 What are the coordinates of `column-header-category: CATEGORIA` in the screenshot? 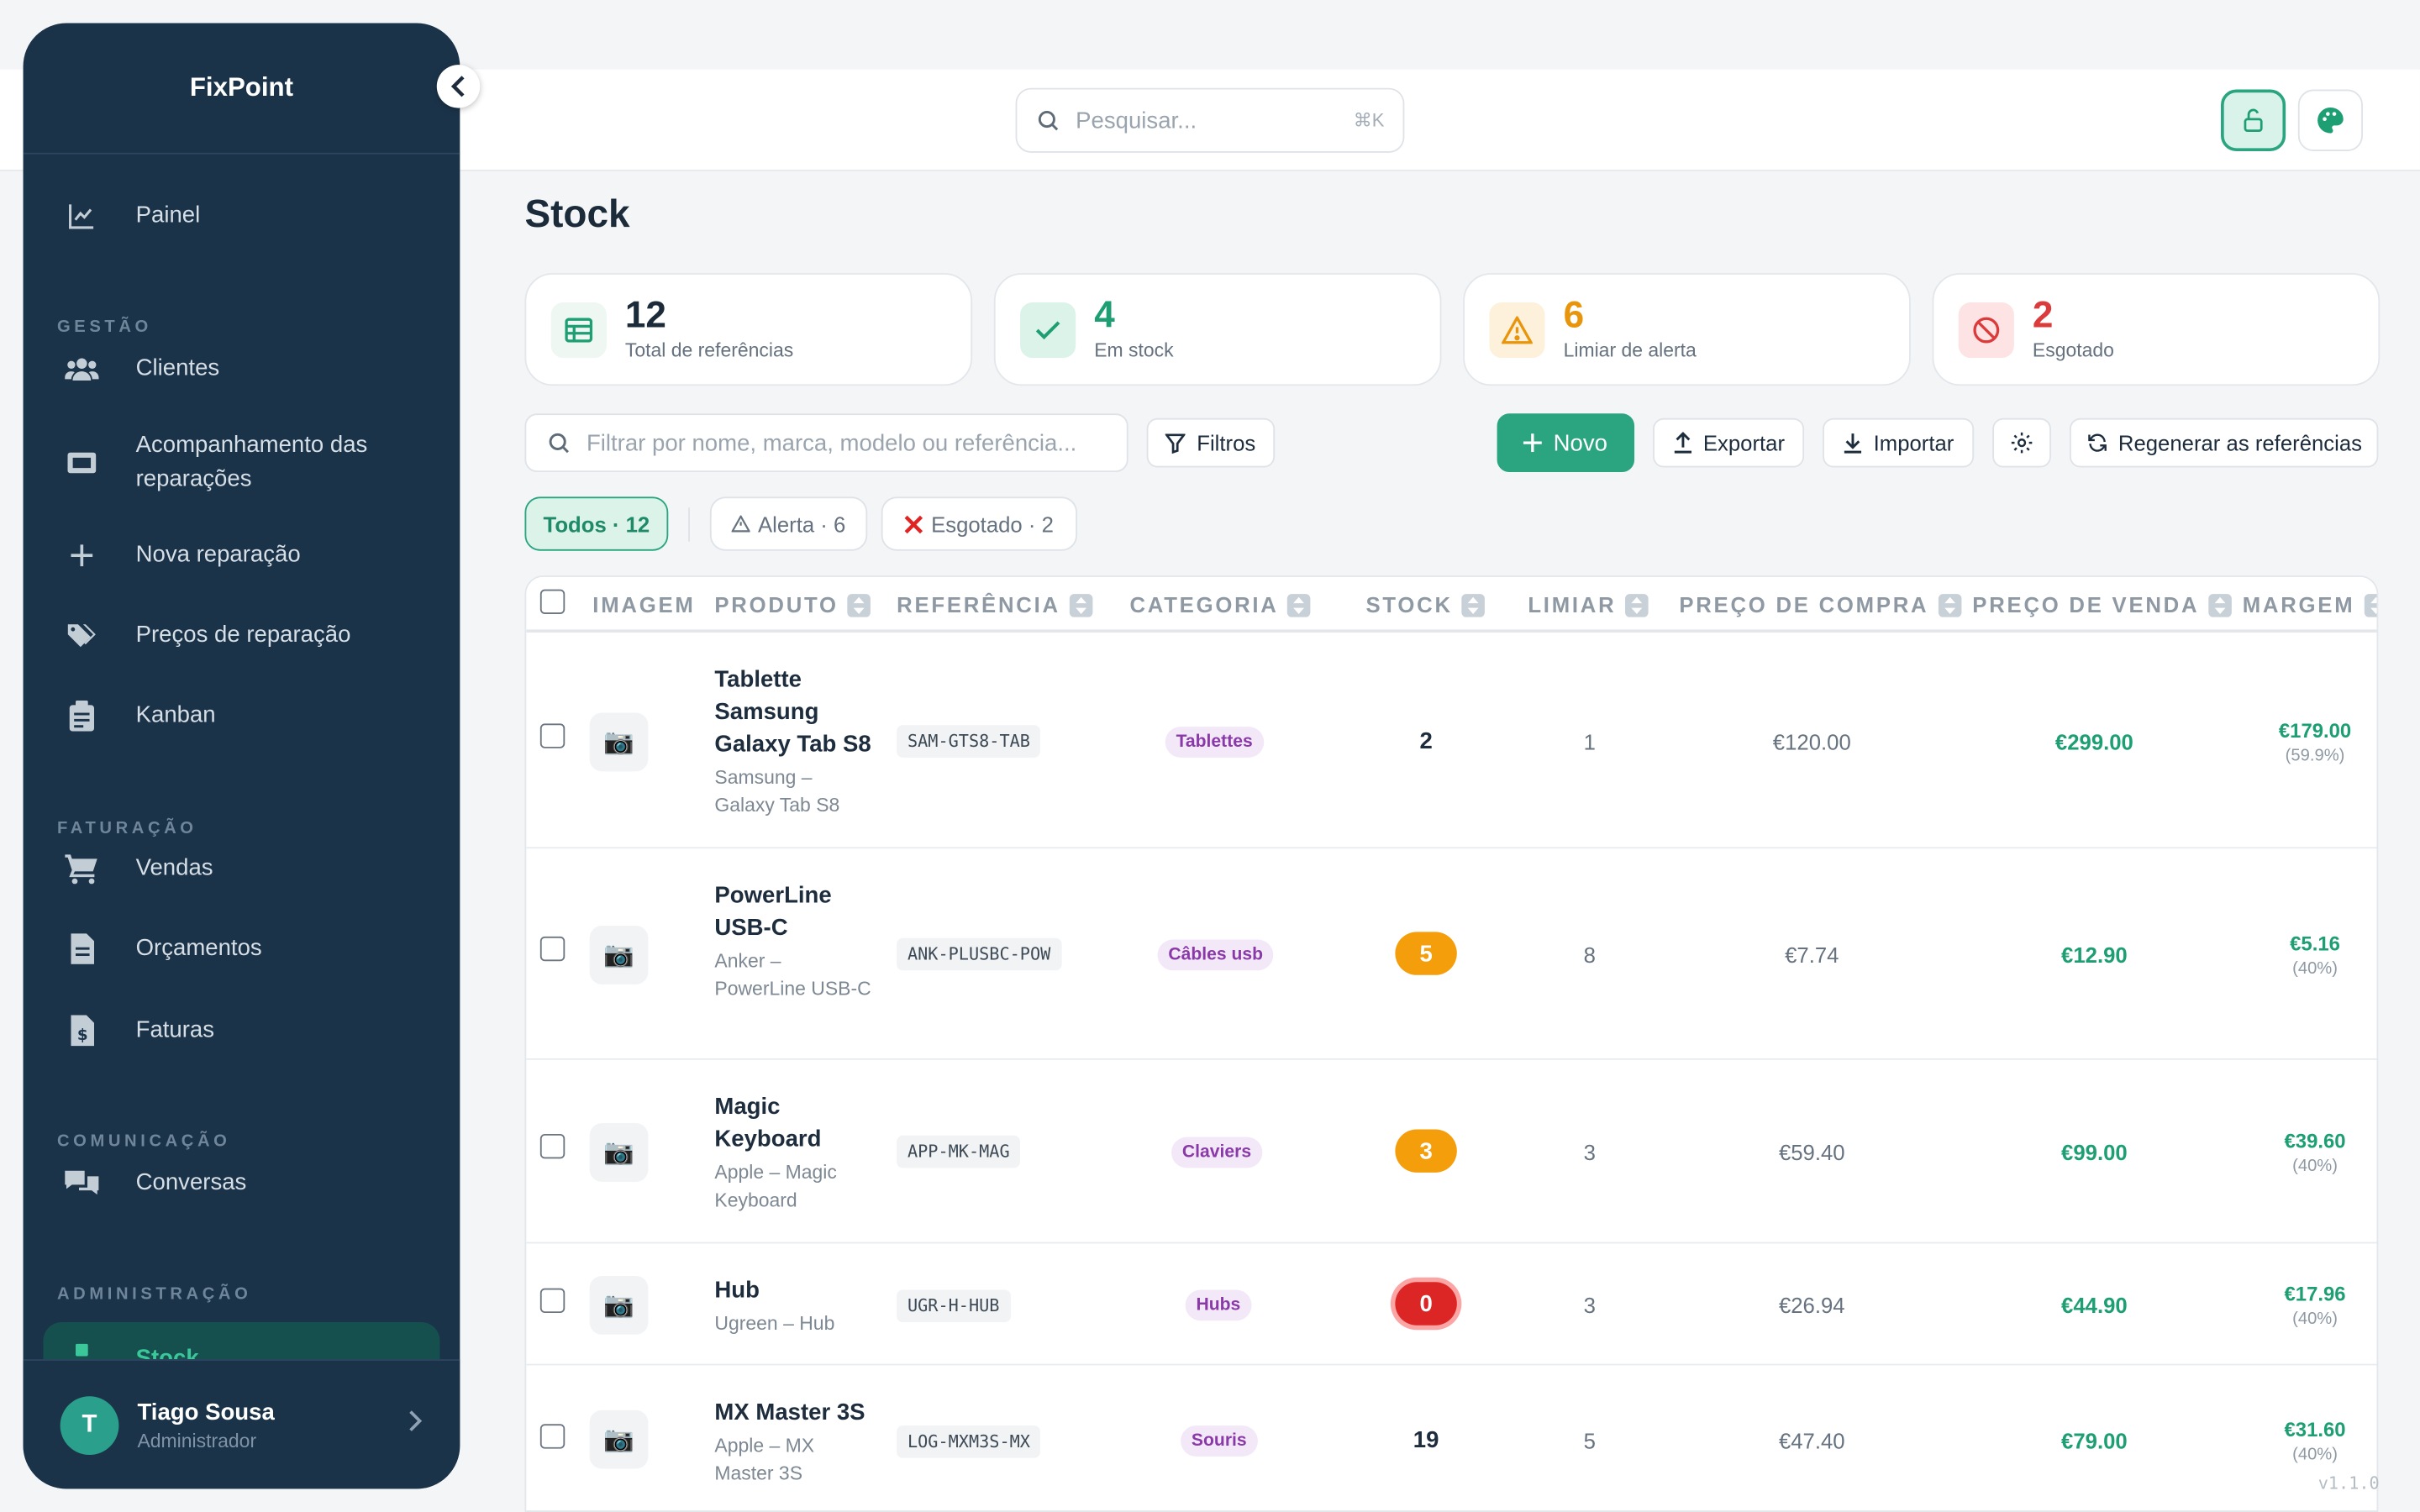 It's located at (1221, 604).